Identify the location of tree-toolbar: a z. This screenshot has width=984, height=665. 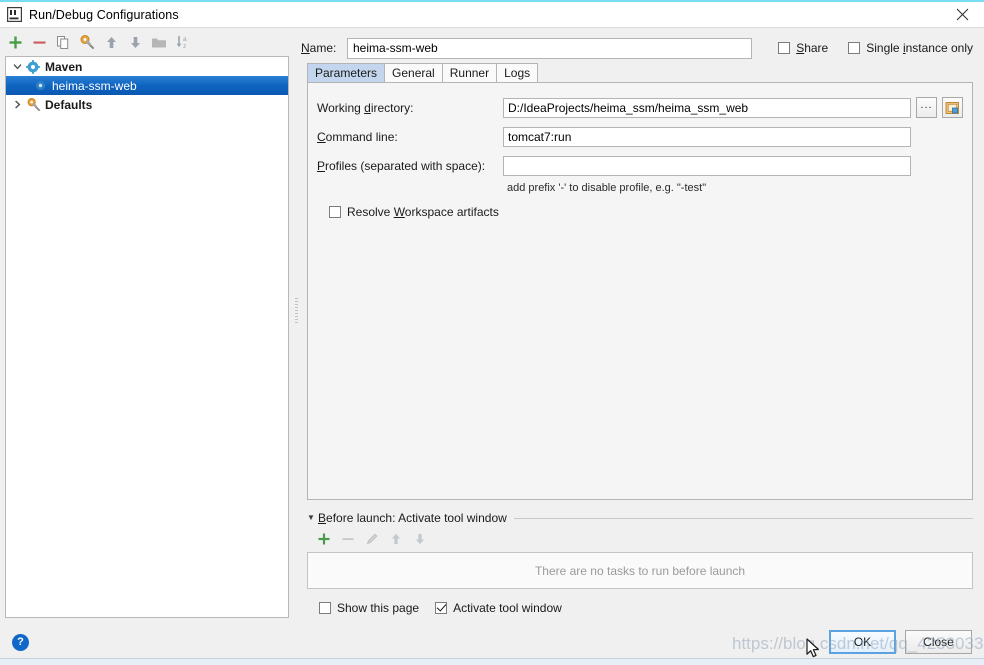
(146, 42).